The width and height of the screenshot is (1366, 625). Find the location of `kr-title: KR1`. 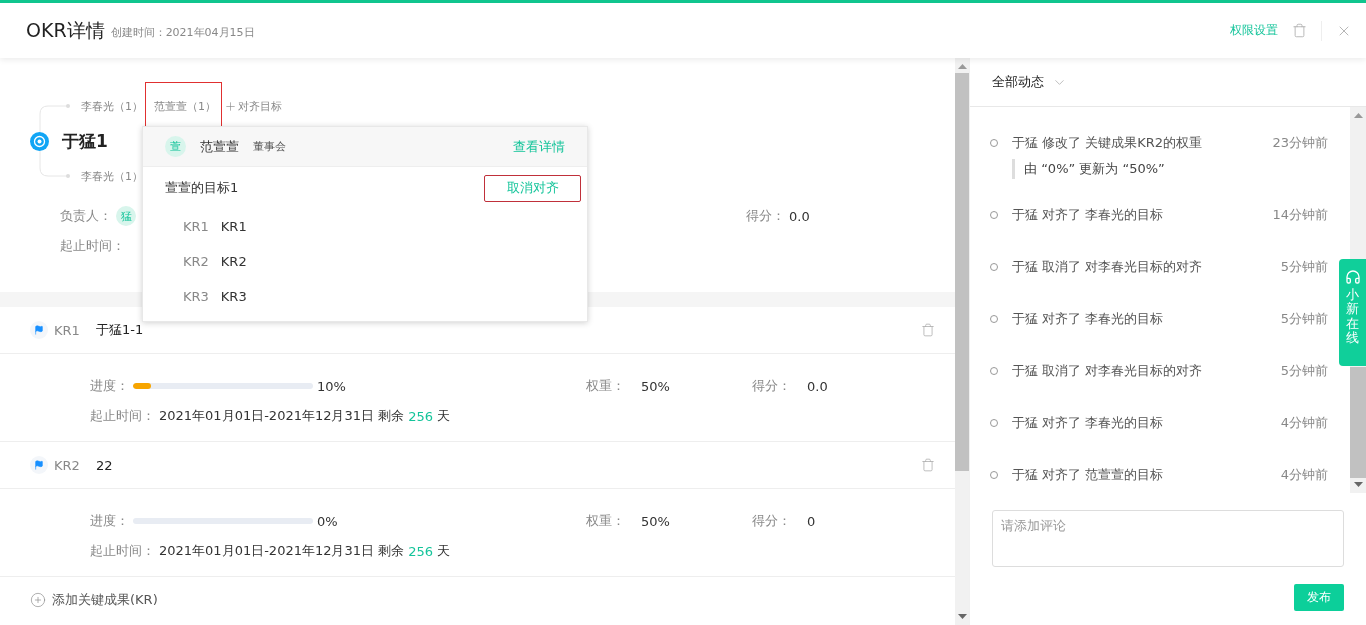

kr-title: KR1 is located at coordinates (233, 226).